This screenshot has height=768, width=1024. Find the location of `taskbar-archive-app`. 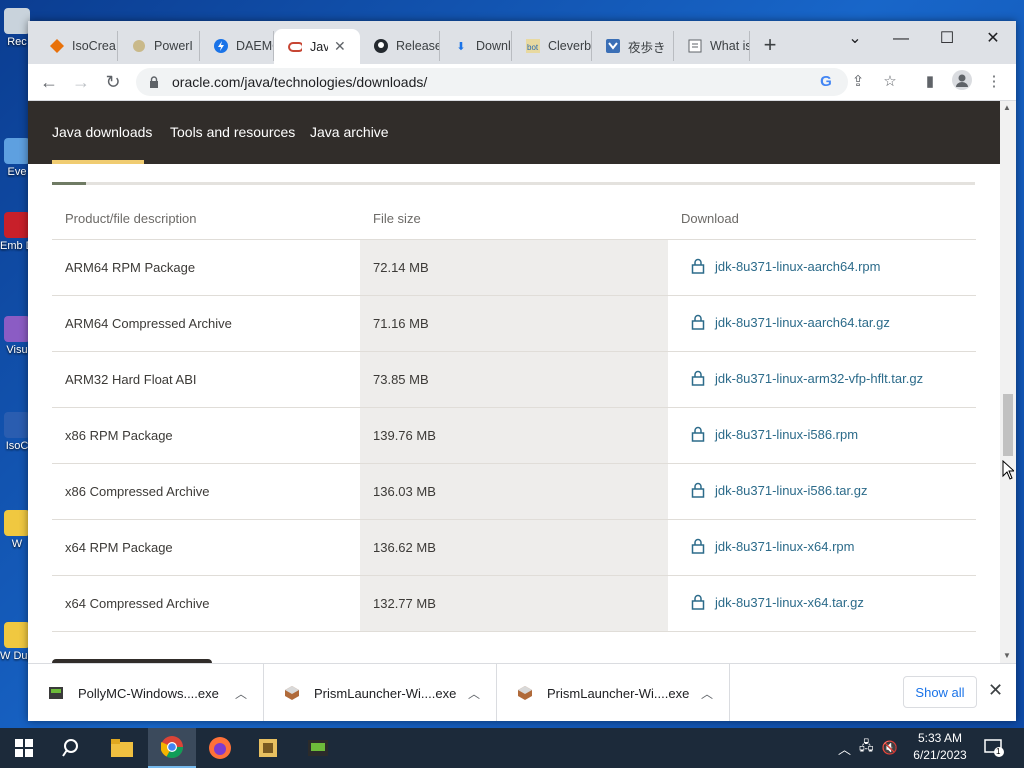

taskbar-archive-app is located at coordinates (268, 748).